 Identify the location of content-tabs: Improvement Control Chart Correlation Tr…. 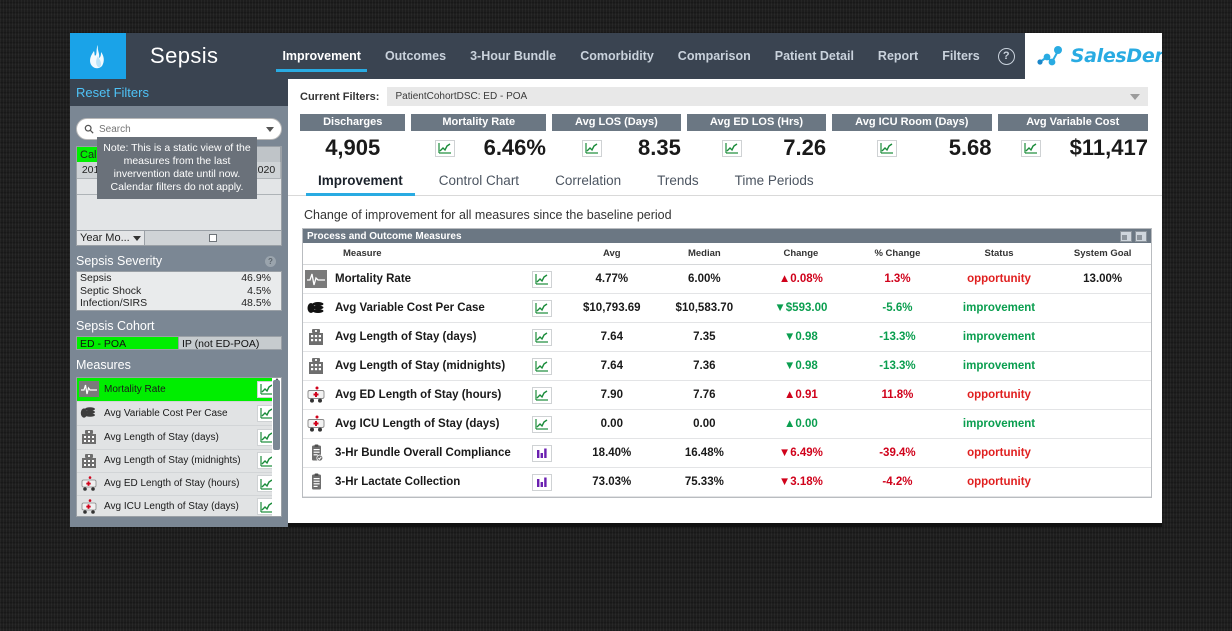
(725, 180).